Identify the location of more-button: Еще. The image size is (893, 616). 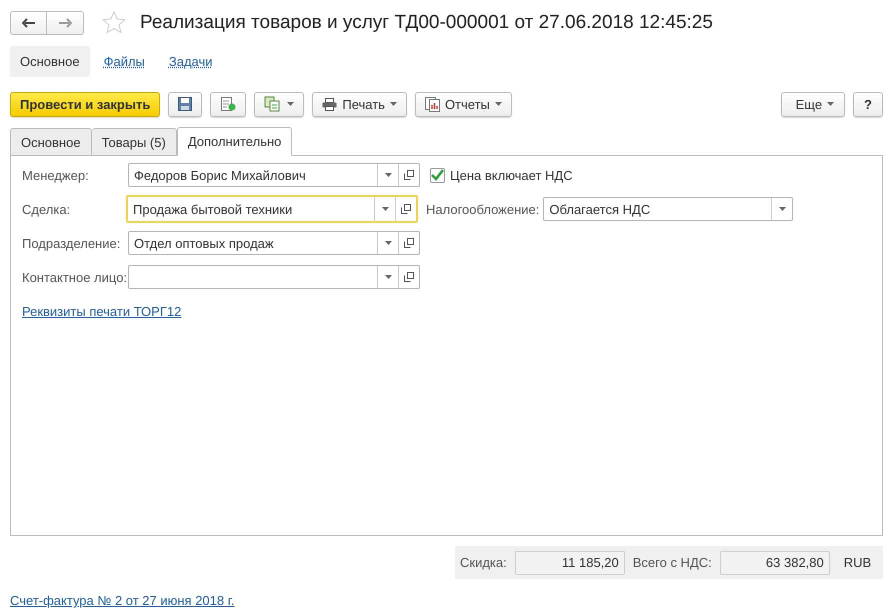
(813, 104).